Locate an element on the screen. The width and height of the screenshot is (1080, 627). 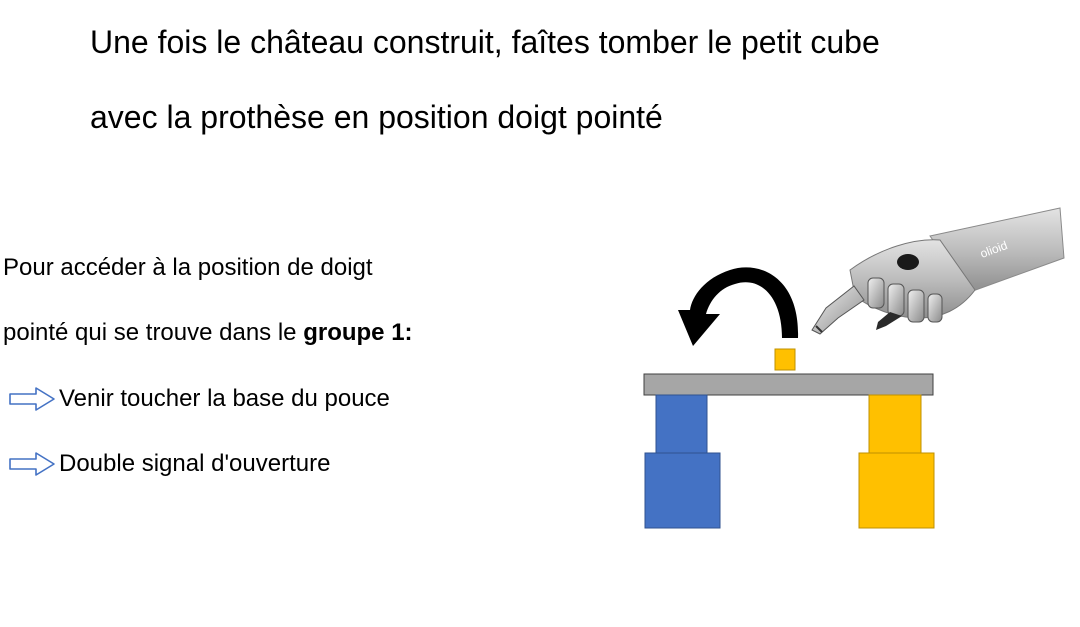
step-2: Double signal d'ouverture is located at coordinates (169, 464).